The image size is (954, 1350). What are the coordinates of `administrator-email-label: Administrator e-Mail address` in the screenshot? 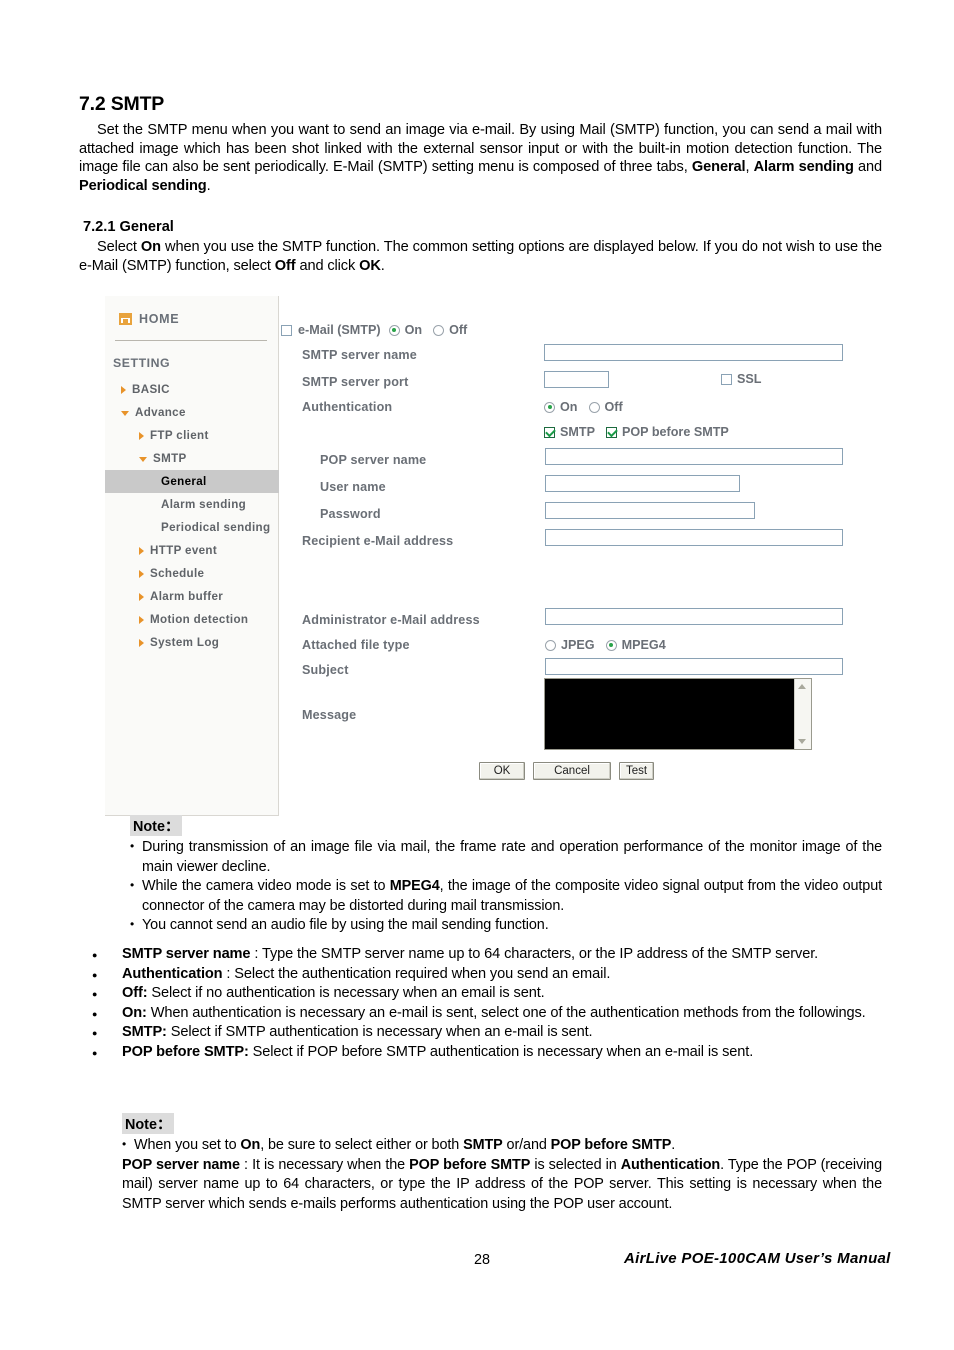 It's located at (391, 620).